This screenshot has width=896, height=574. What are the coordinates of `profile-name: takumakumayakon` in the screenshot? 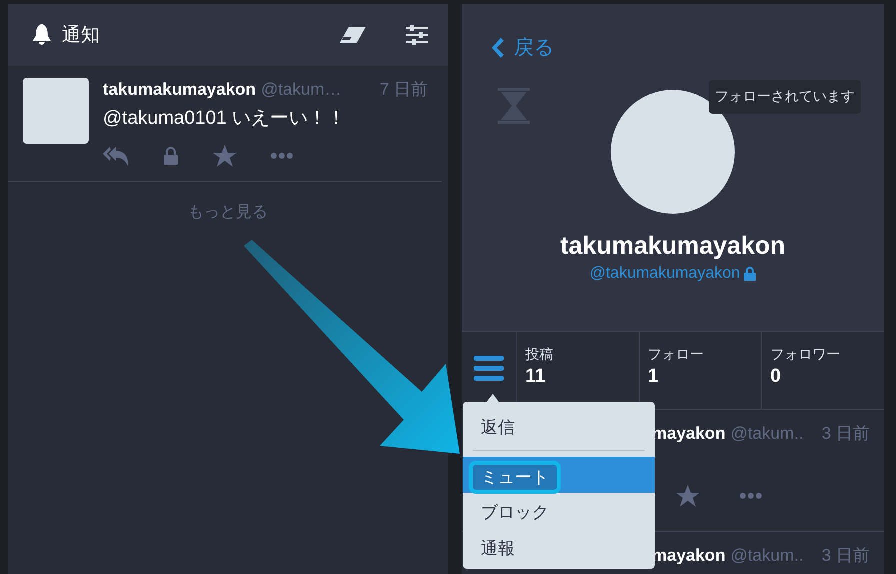 It's located at (673, 246).